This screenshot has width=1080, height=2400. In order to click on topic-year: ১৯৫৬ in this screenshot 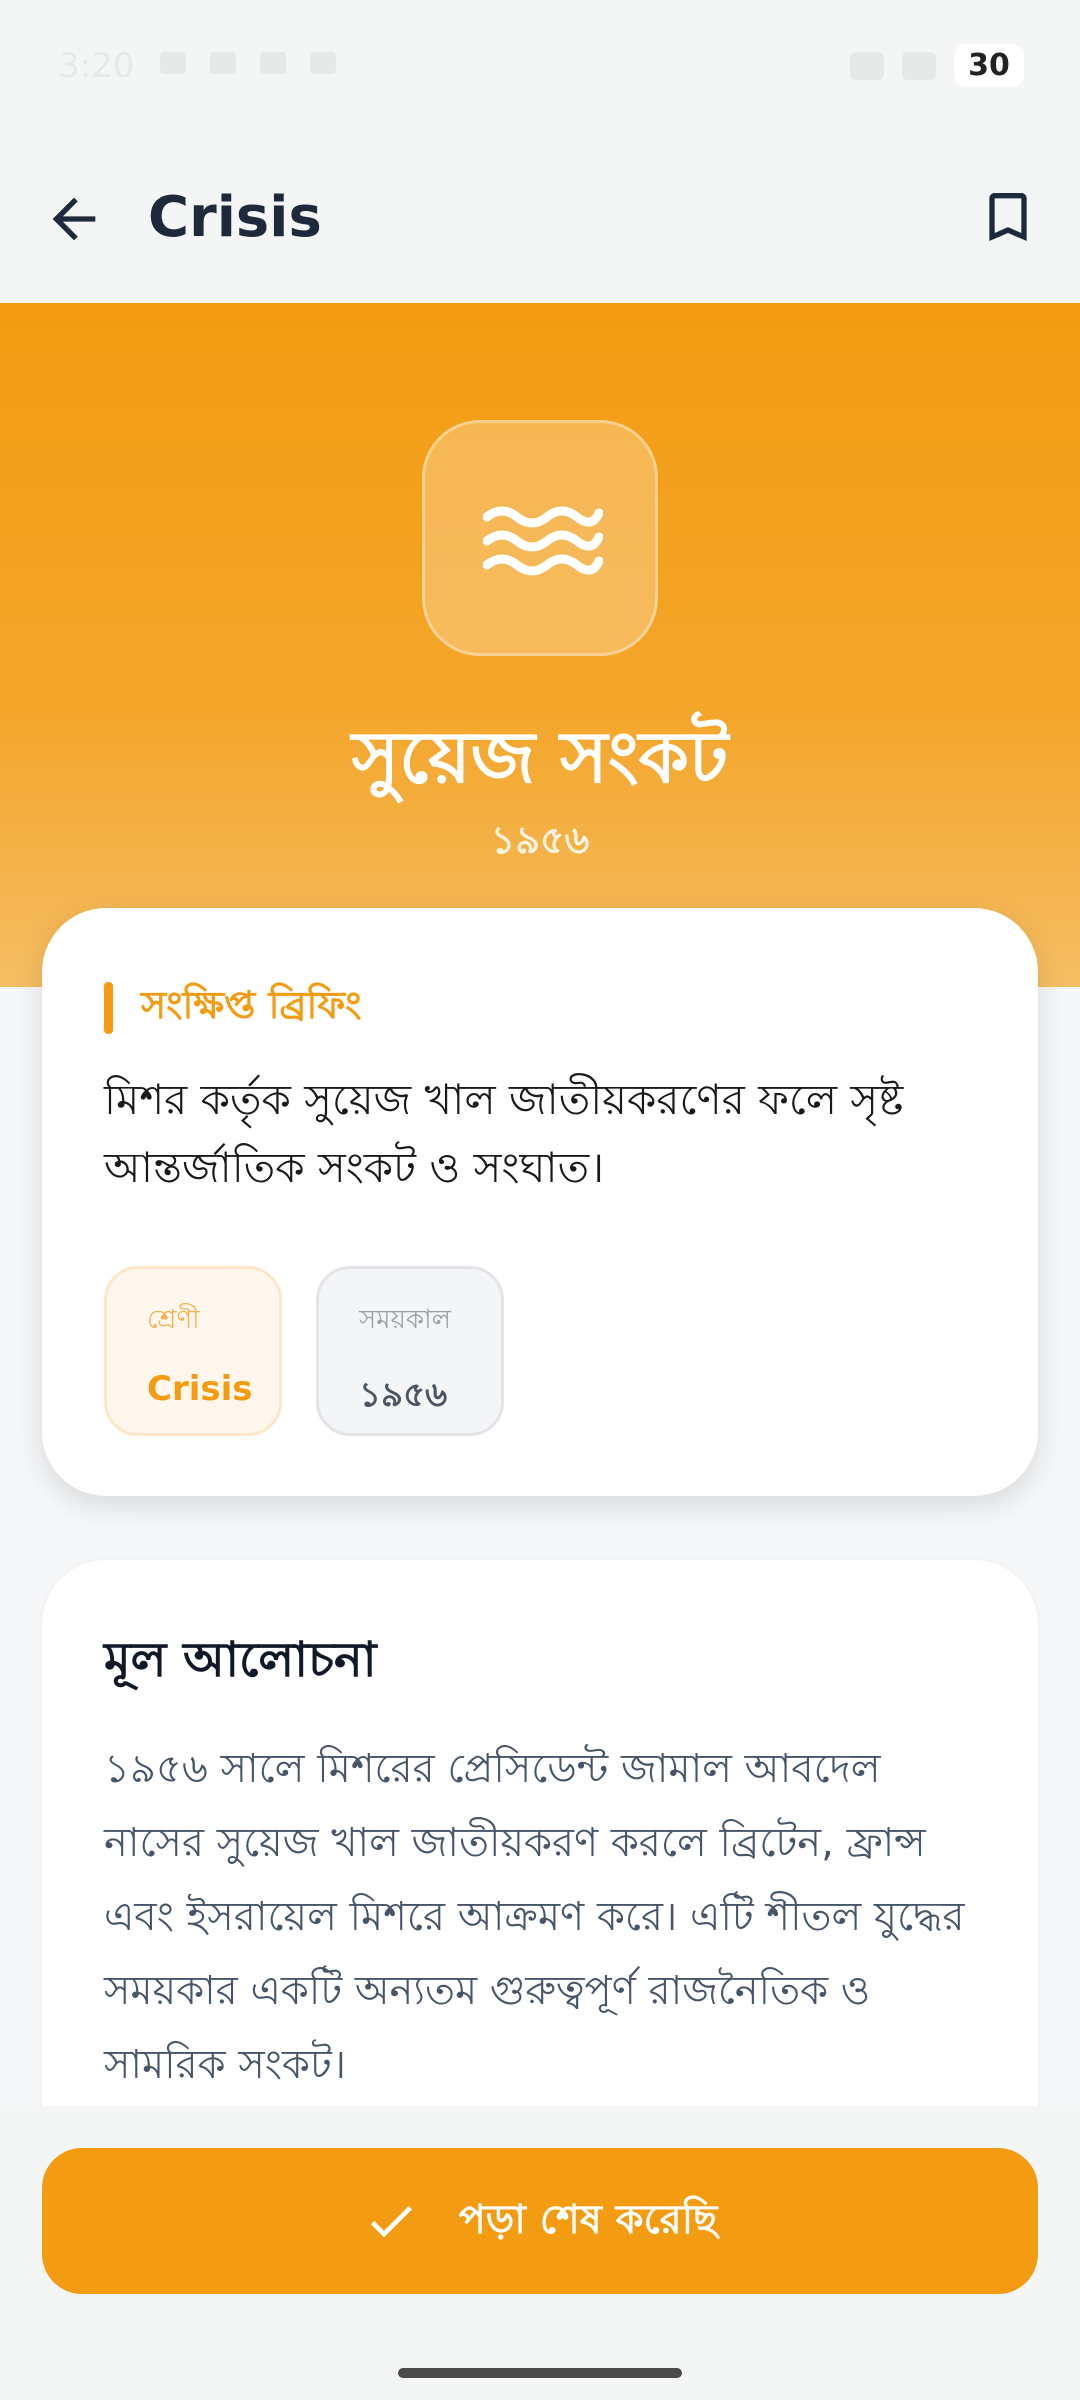, I will do `click(540, 840)`.